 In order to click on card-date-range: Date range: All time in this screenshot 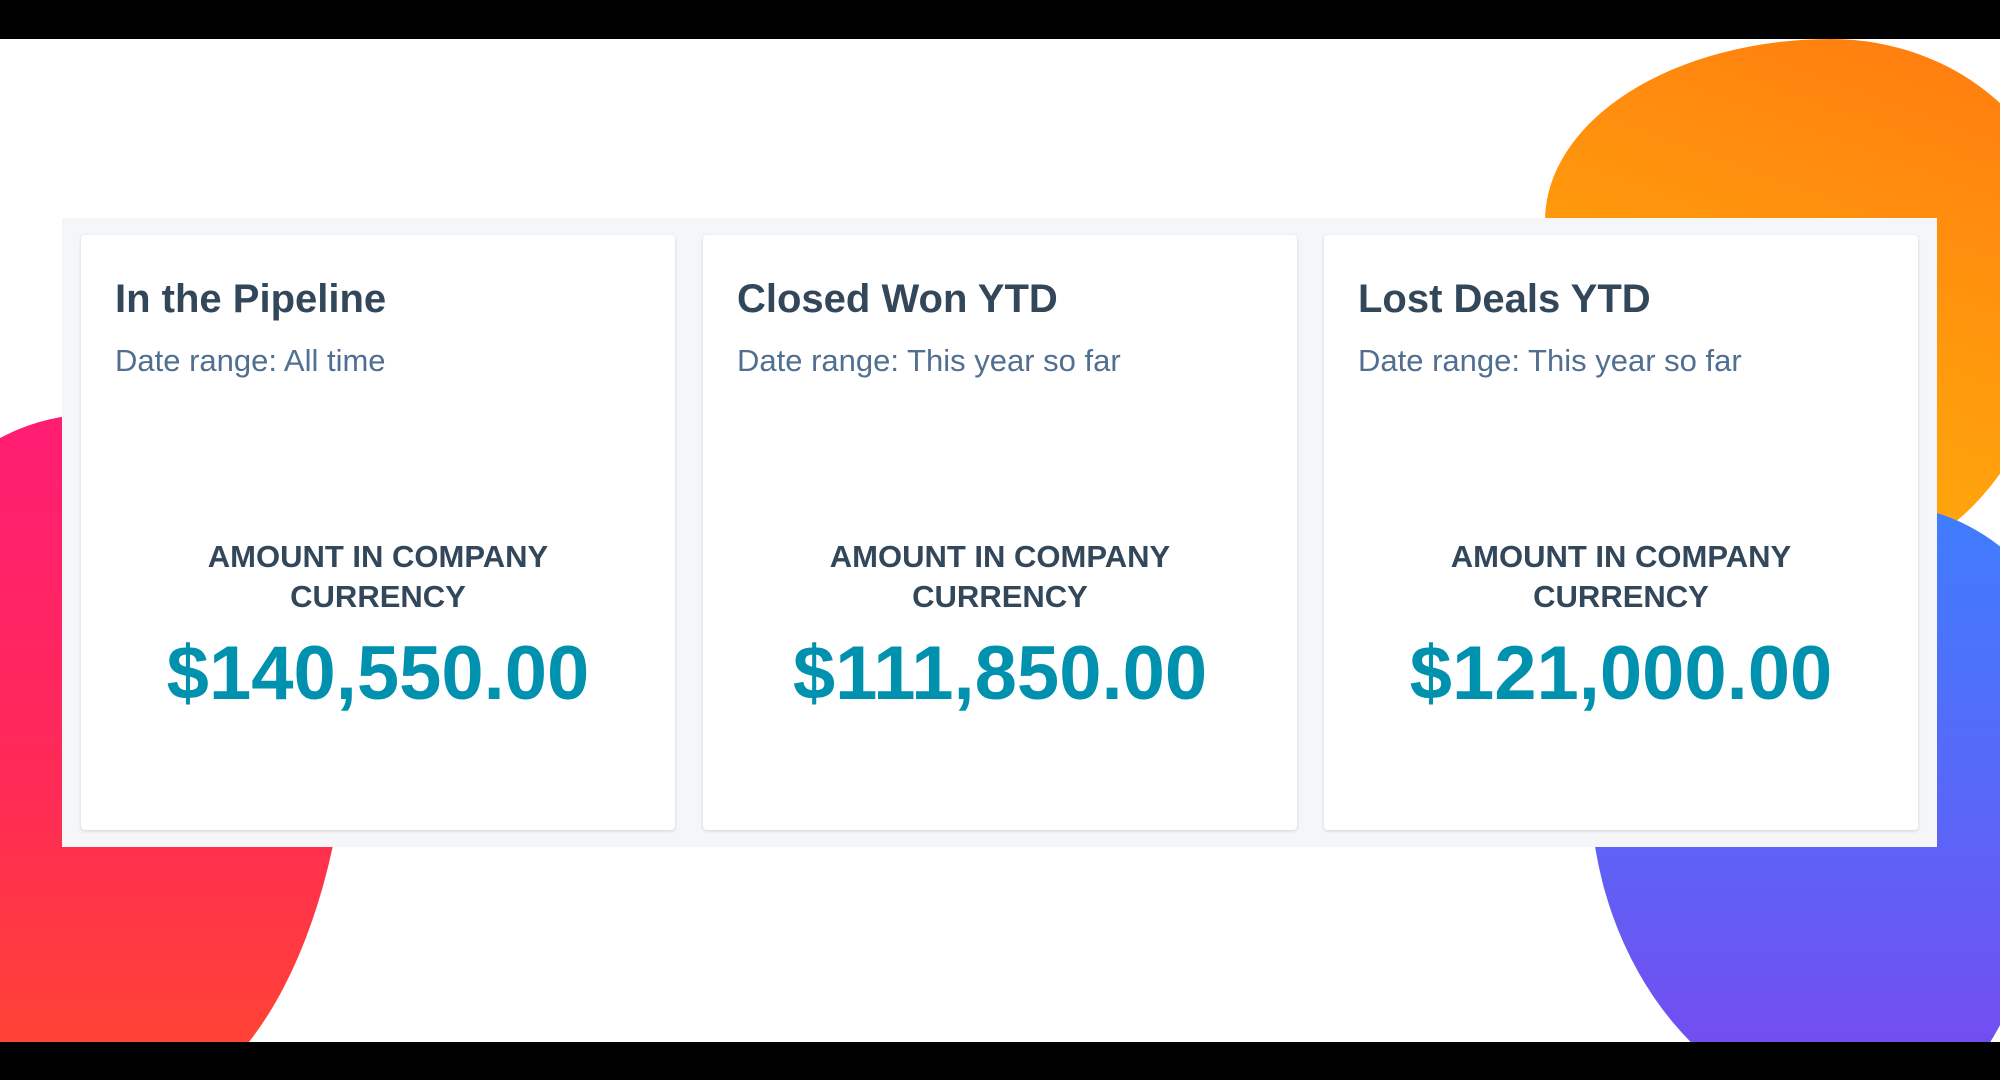, I will do `click(250, 360)`.